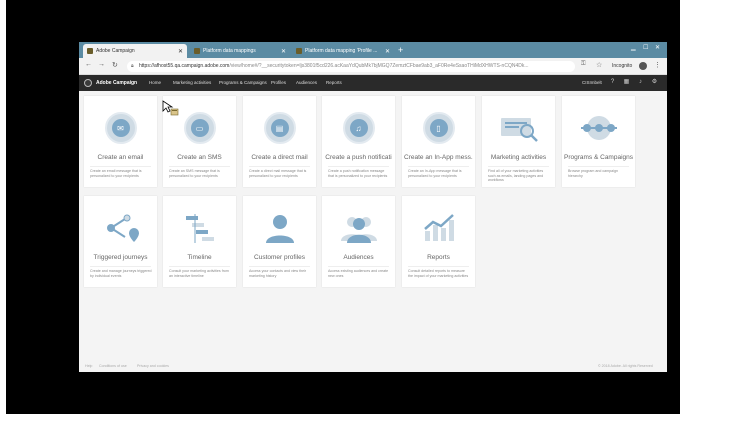  Describe the element at coordinates (153, 366) in the screenshot. I see `footer-privacy-link: Privacy and cookies` at that location.